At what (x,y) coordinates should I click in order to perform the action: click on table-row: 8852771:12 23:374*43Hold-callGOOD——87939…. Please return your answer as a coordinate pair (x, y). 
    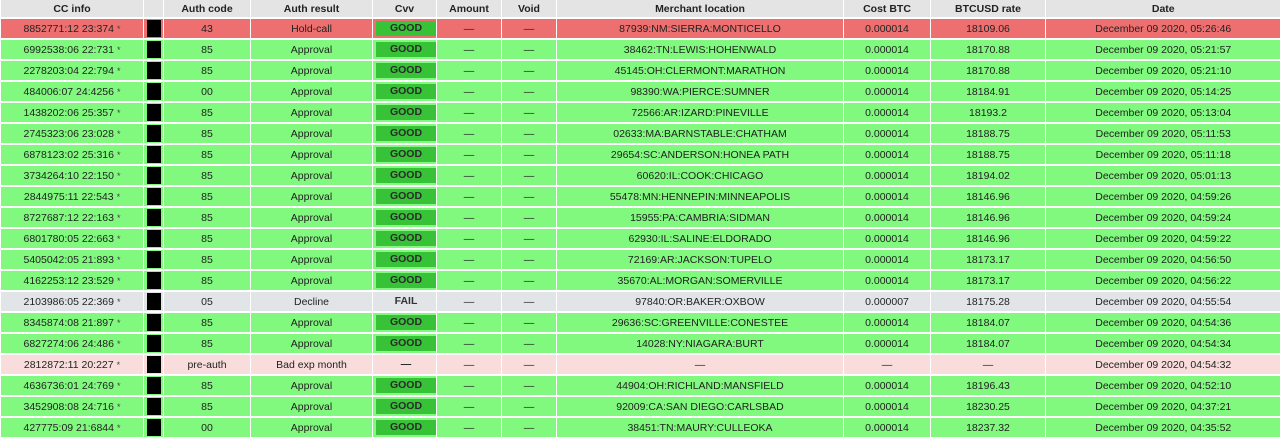
    Looking at the image, I should click on (640, 28).